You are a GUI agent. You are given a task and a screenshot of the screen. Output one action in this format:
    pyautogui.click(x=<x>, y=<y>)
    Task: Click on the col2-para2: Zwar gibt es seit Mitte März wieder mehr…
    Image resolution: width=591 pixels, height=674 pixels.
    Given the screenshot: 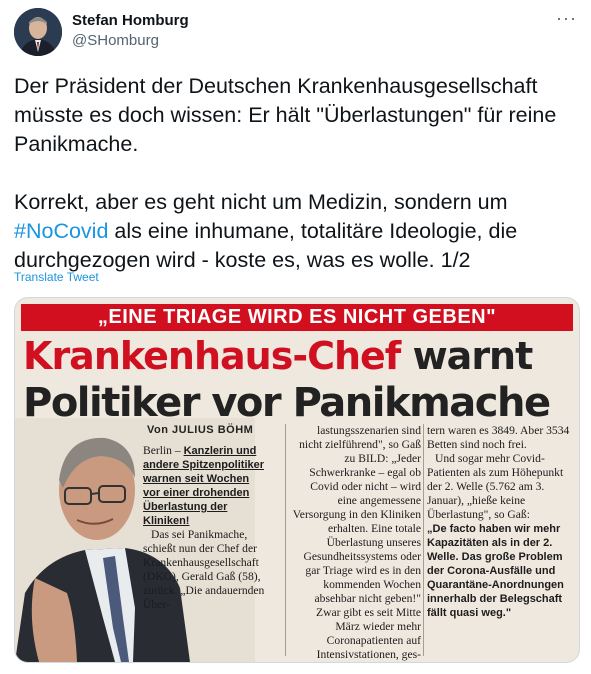 What is the action you would take?
    pyautogui.click(x=368, y=633)
    